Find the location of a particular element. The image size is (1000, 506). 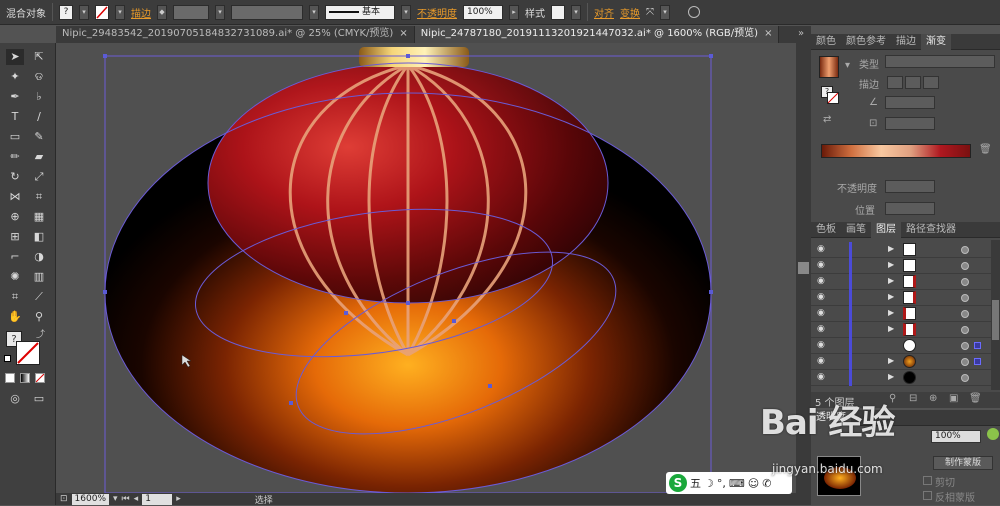

isolate-dropdown: ▾ is located at coordinates (665, 12).